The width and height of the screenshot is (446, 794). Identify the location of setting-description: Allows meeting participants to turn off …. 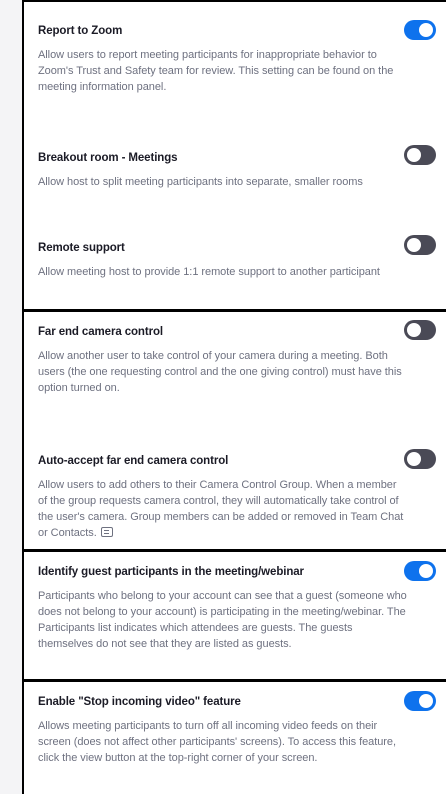
(217, 742).